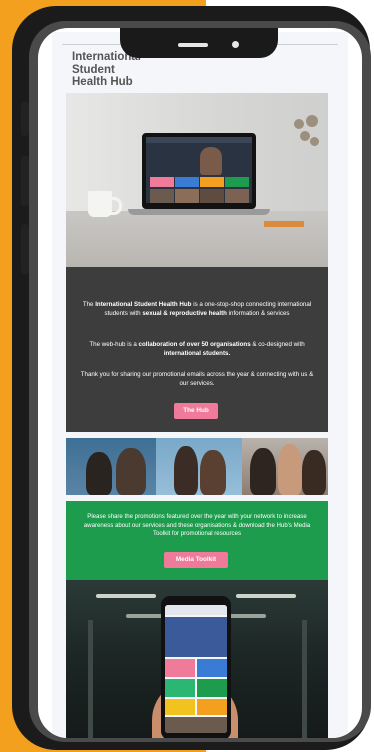 Image resolution: width=374 pixels, height=752 pixels. Describe the element at coordinates (100, 204) in the screenshot. I see `mug-image` at that location.